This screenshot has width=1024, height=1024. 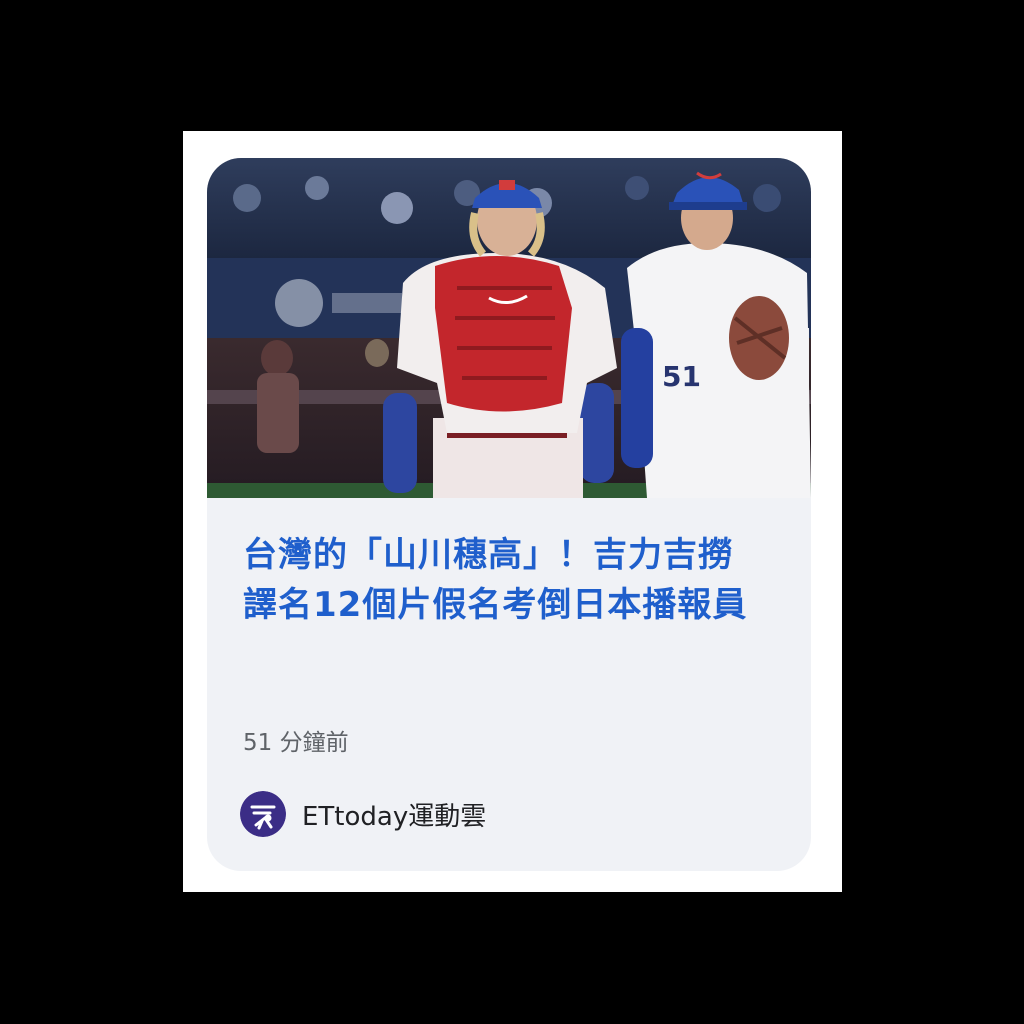 What do you see at coordinates (681, 376) in the screenshot?
I see `svg-text: 51` at bounding box center [681, 376].